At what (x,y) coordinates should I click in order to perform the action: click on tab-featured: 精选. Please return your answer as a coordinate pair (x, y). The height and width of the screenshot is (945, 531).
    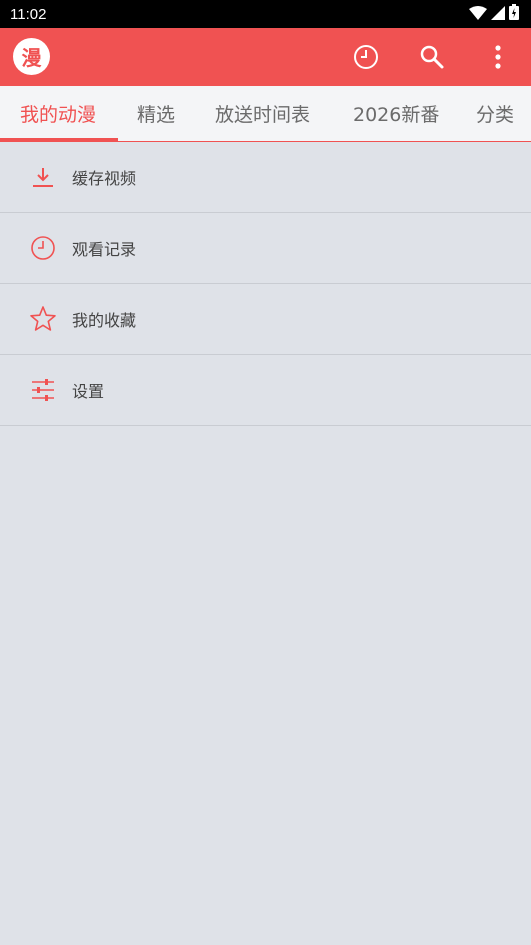
    Looking at the image, I should click on (156, 113).